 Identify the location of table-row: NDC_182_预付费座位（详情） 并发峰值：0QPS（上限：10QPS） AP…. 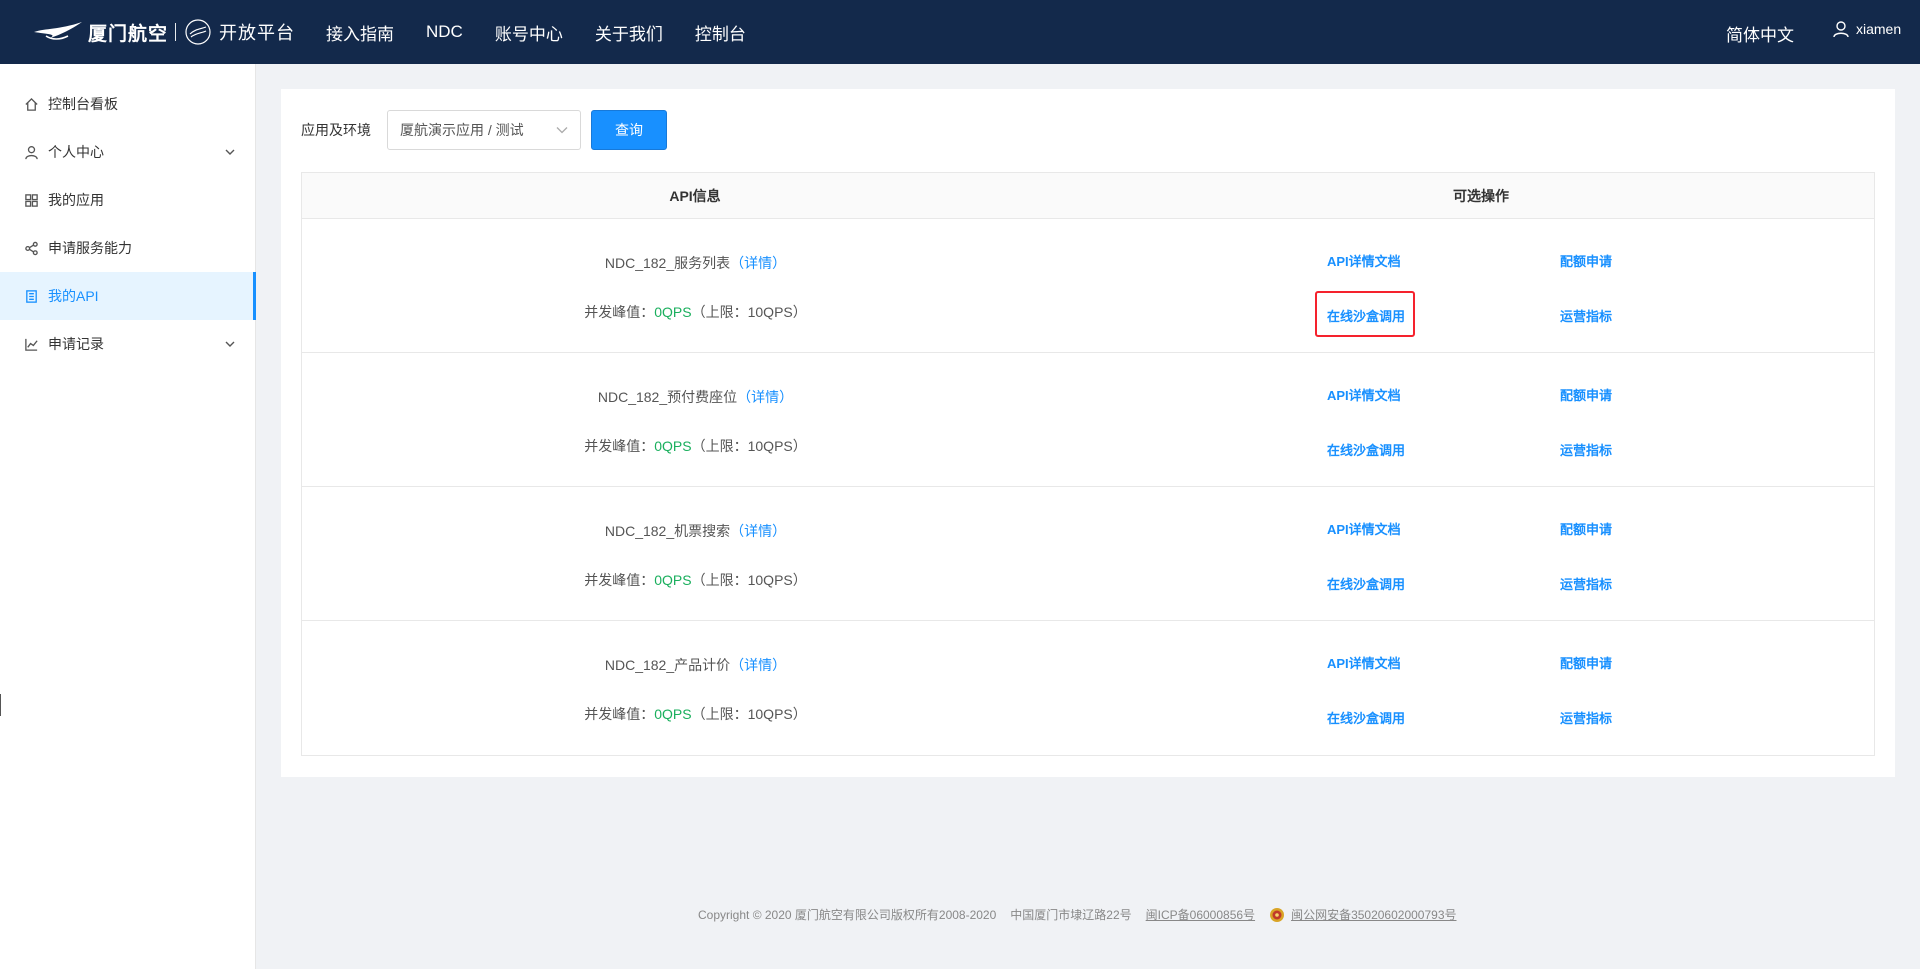
(1088, 420).